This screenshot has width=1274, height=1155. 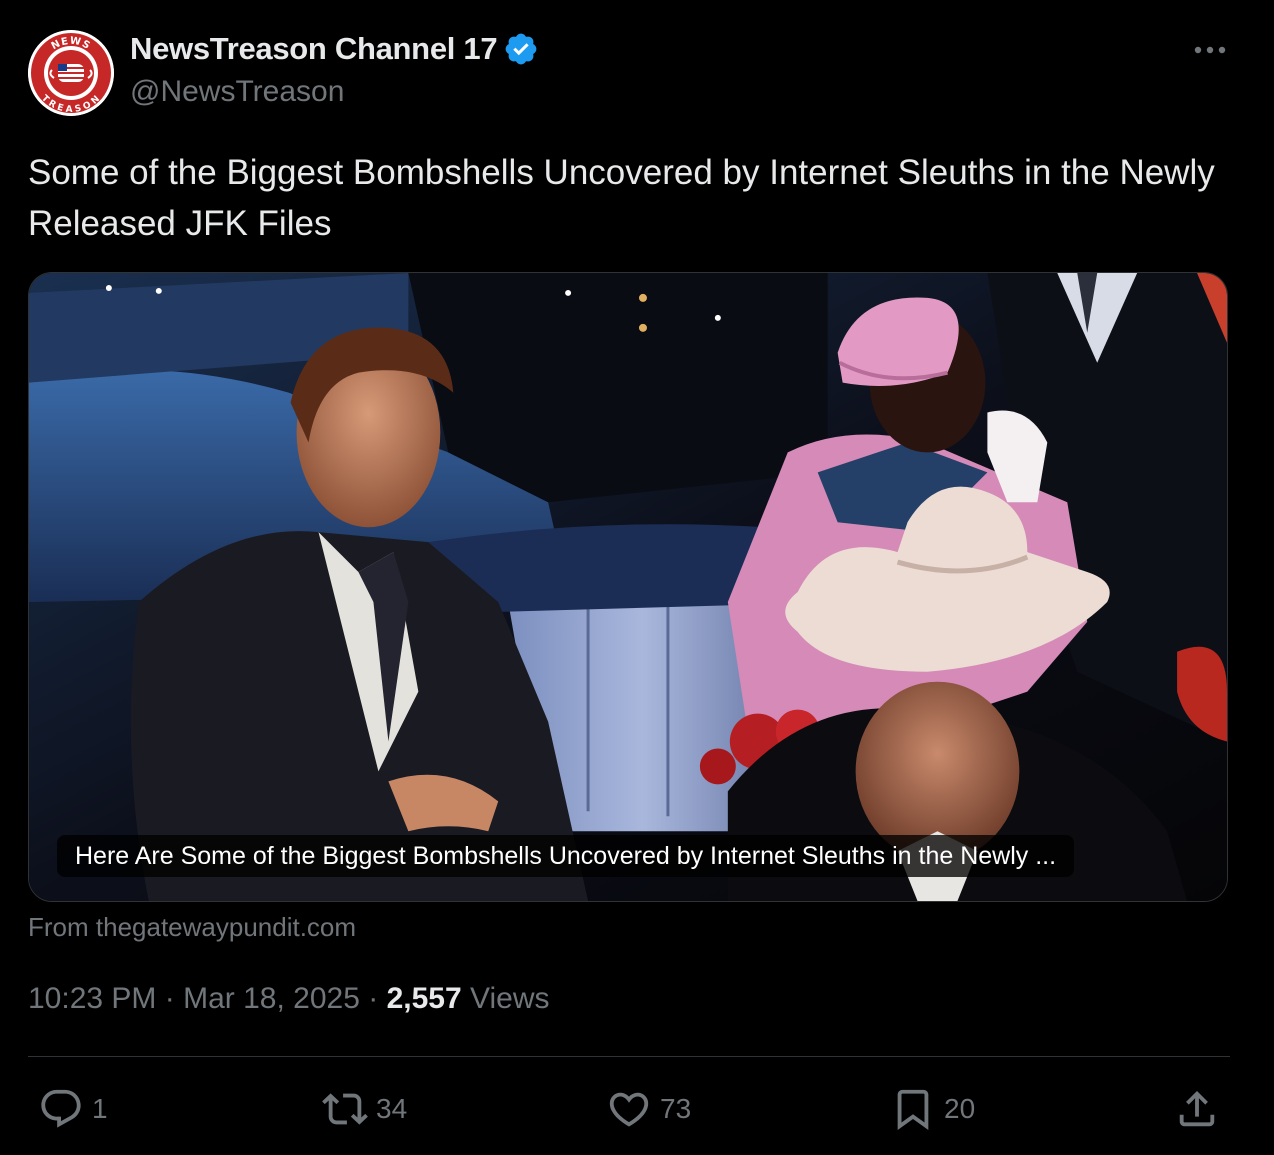 What do you see at coordinates (510, 998) in the screenshot?
I see `views-label: Views` at bounding box center [510, 998].